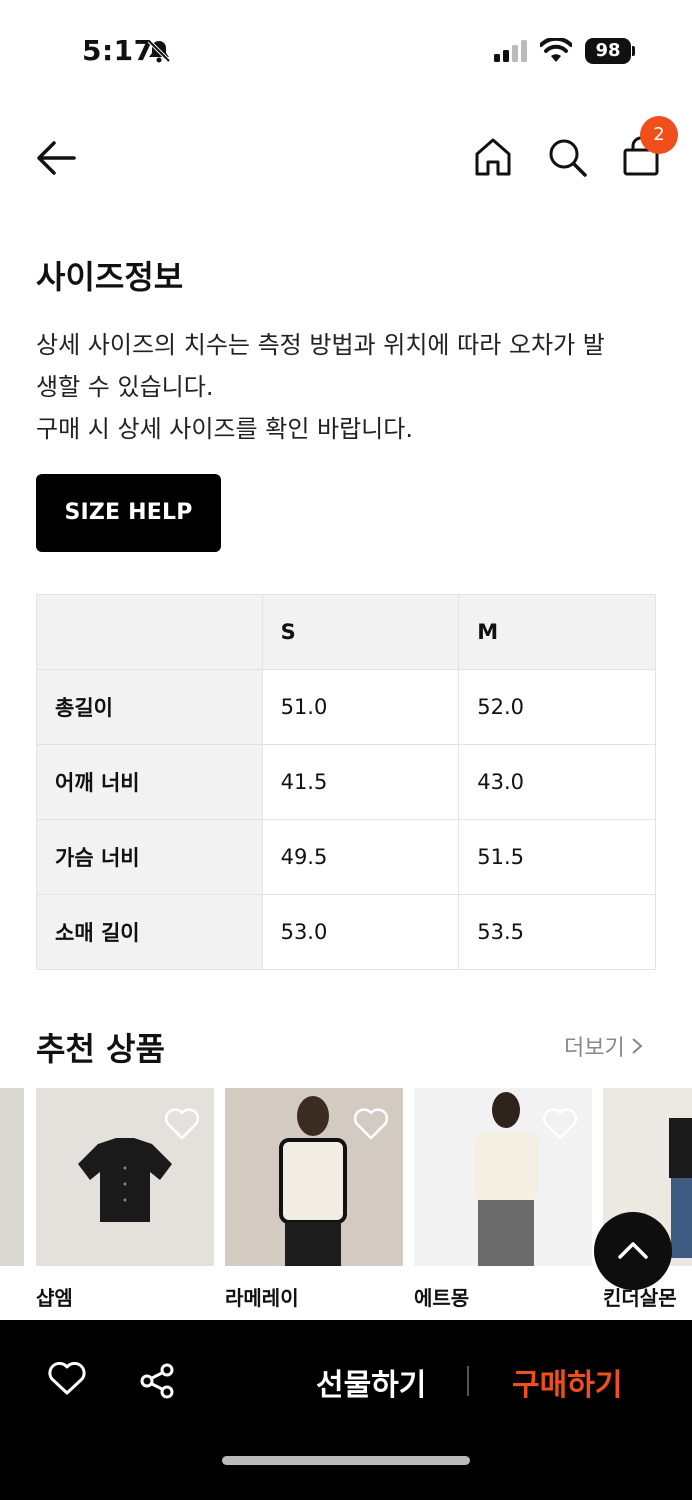  I want to click on wifi-icon, so click(556, 52).